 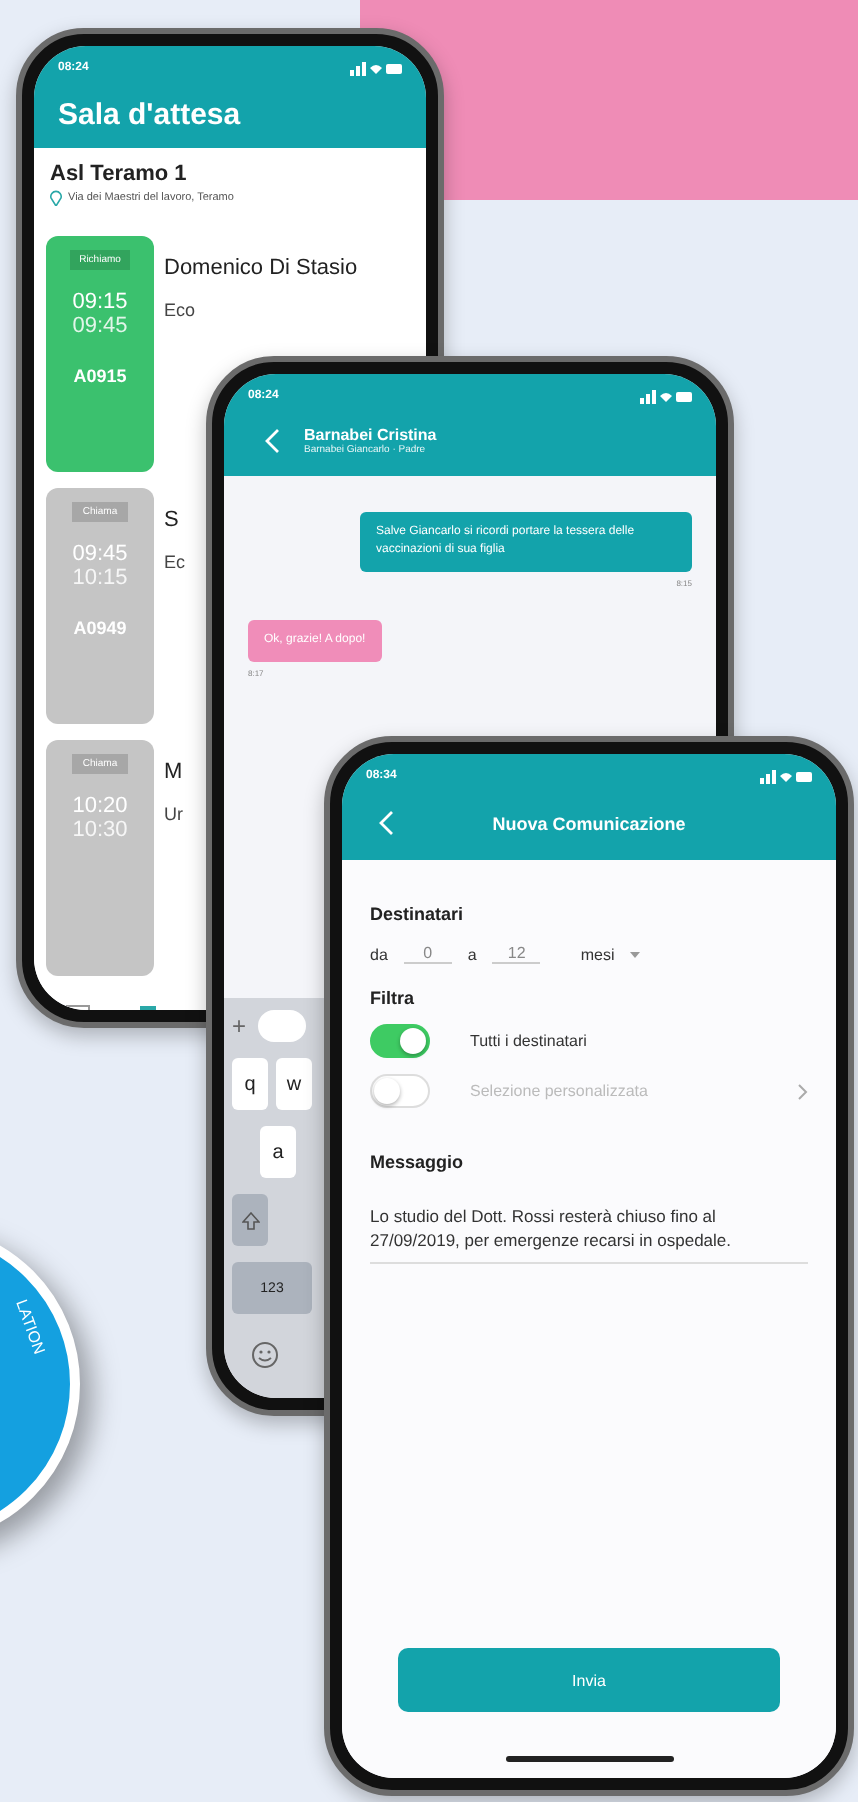 I want to click on shift-icon, so click(x=250, y=1220).